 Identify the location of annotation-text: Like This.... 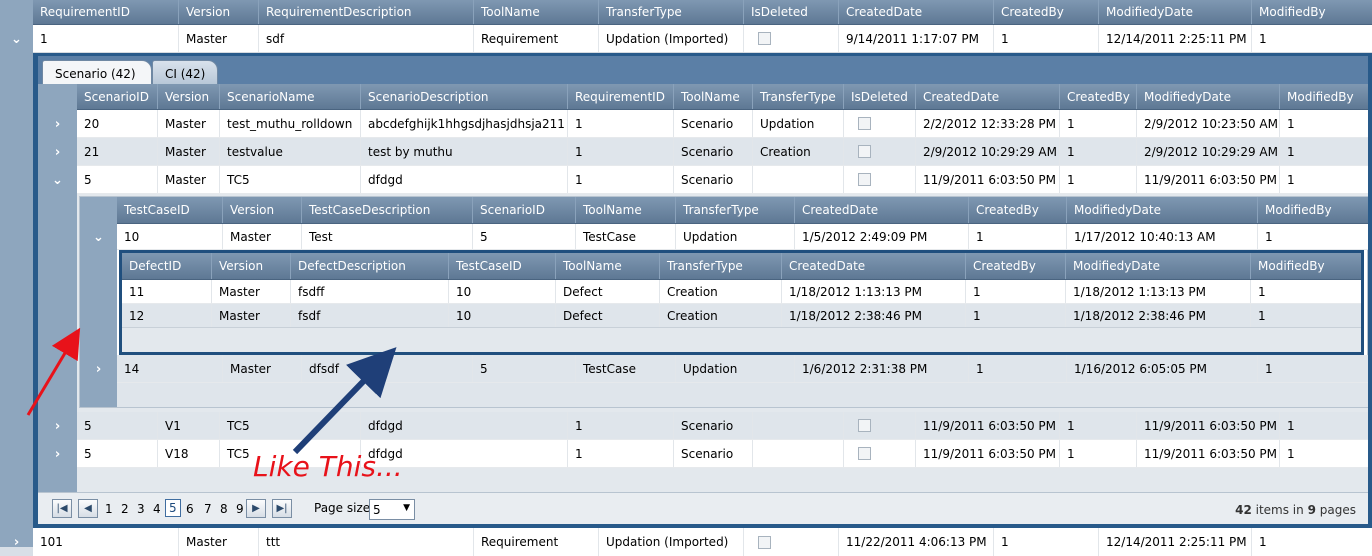
(328, 466).